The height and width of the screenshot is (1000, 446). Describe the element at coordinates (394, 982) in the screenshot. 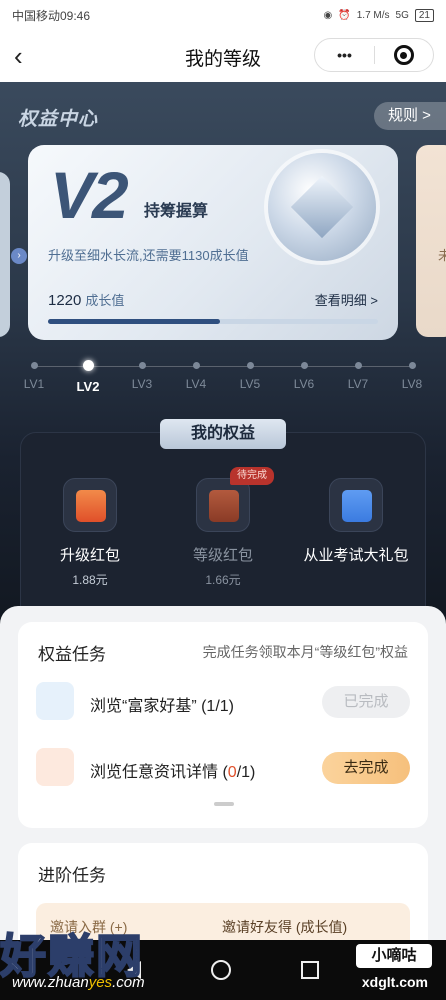

I see `watermark-site: xdglt.com` at that location.